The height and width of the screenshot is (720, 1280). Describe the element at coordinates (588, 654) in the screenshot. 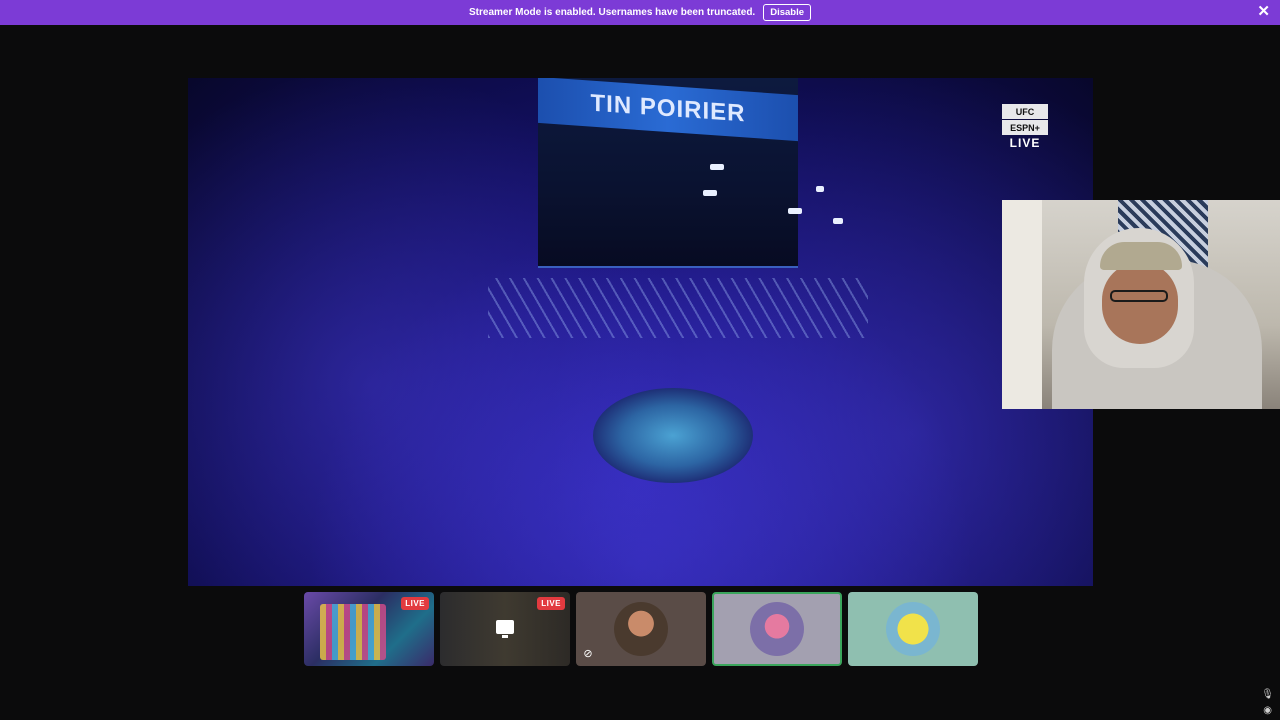

I see `muted-icon: ⊘` at that location.